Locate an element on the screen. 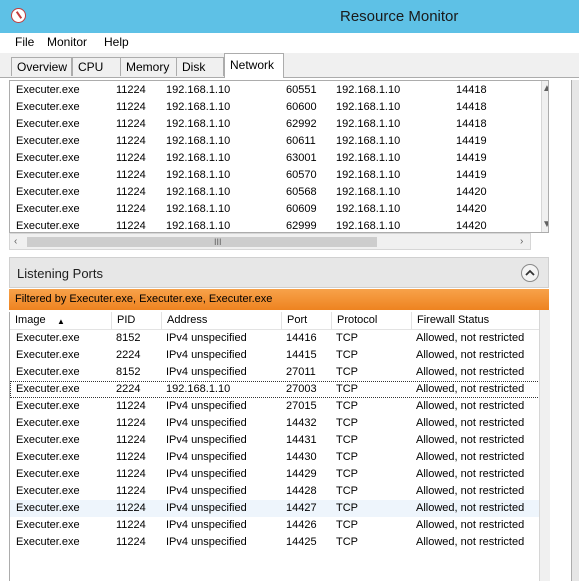 This screenshot has width=579, height=581. listening-vertical-scrollbar is located at coordinates (544, 445).